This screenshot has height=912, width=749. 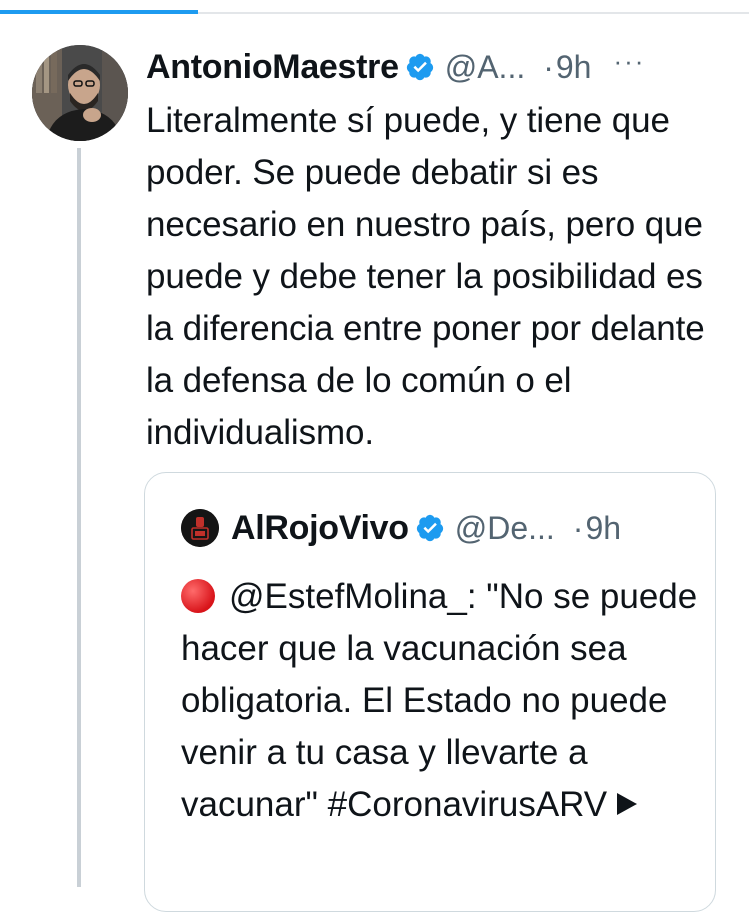 I want to click on active-tab-indicator, so click(x=99, y=12).